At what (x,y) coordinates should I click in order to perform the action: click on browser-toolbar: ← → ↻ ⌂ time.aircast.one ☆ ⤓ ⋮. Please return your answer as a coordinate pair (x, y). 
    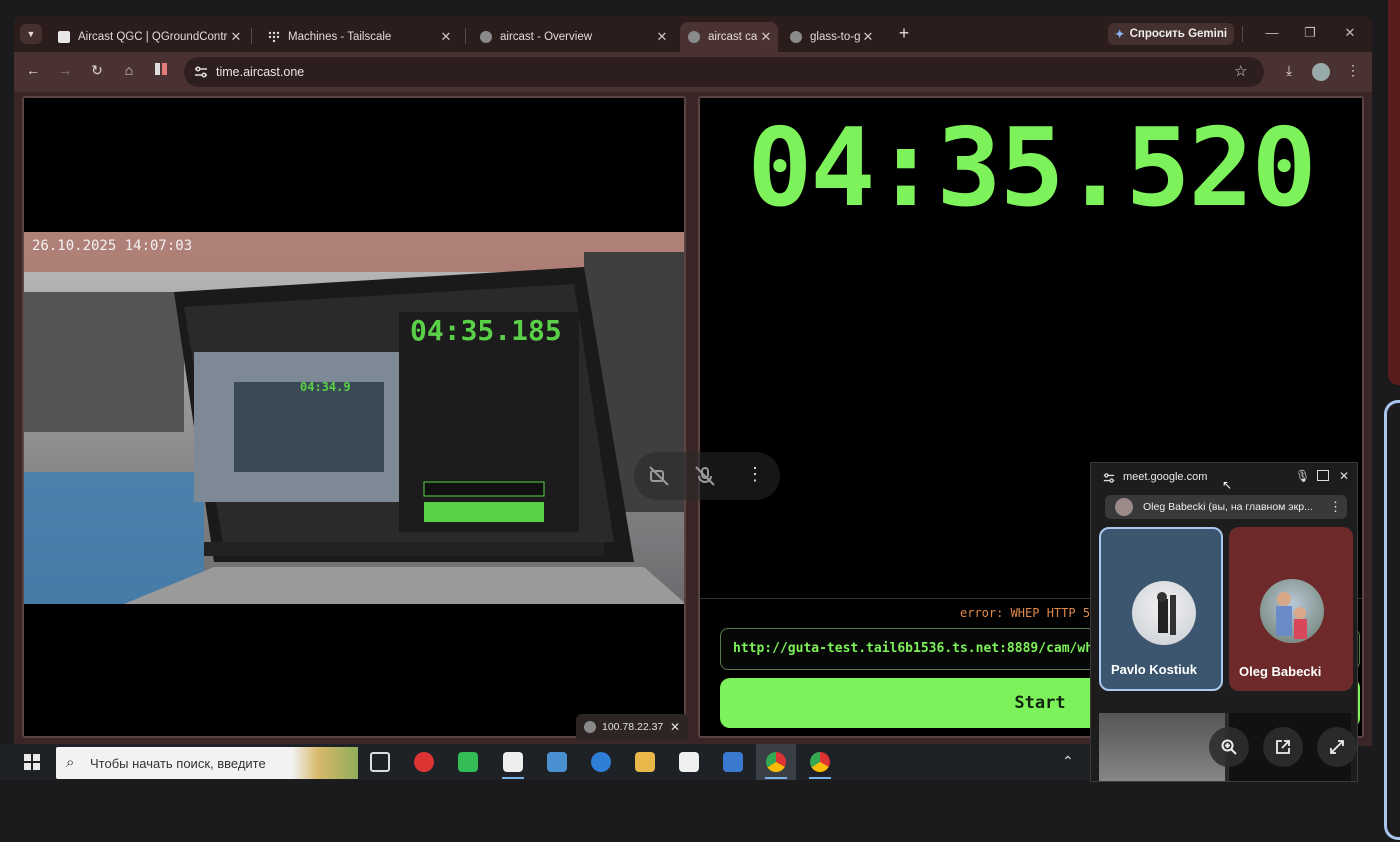
    Looking at the image, I should click on (693, 72).